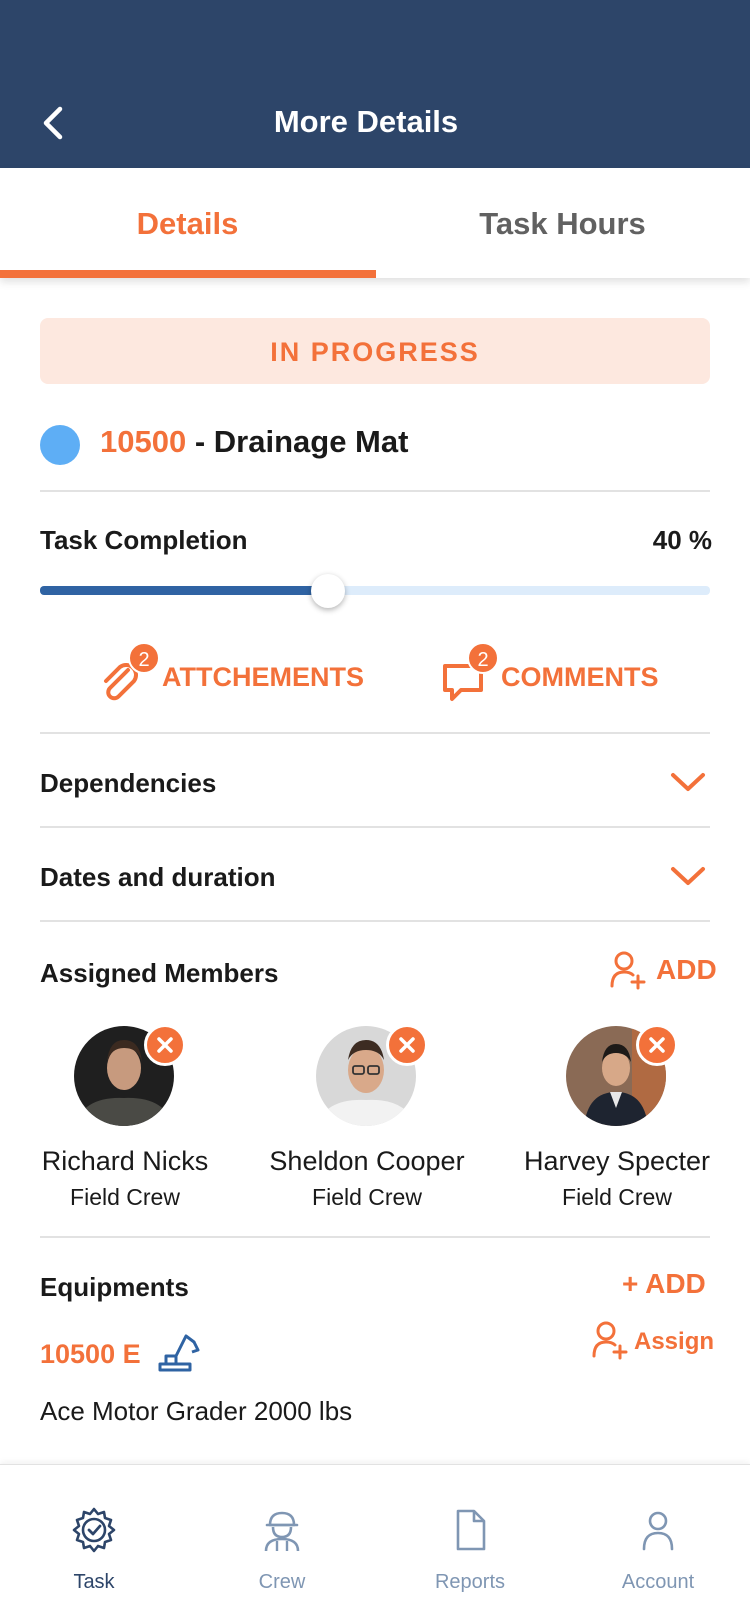  Describe the element at coordinates (562, 223) in the screenshot. I see `tab-task-hours: Task Hours` at that location.